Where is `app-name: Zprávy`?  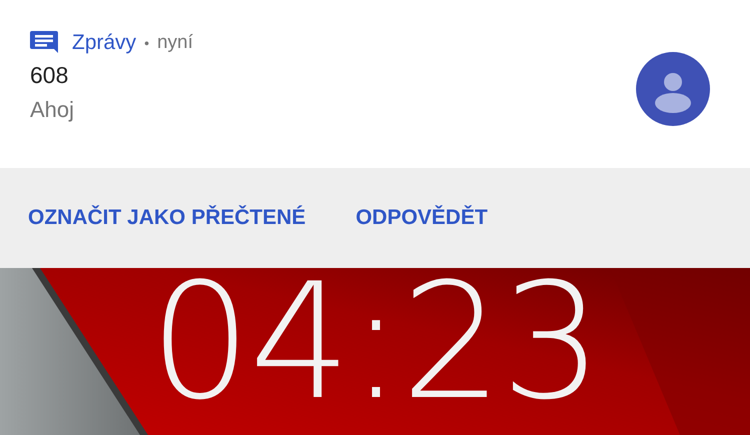
app-name: Zprávy is located at coordinates (104, 43).